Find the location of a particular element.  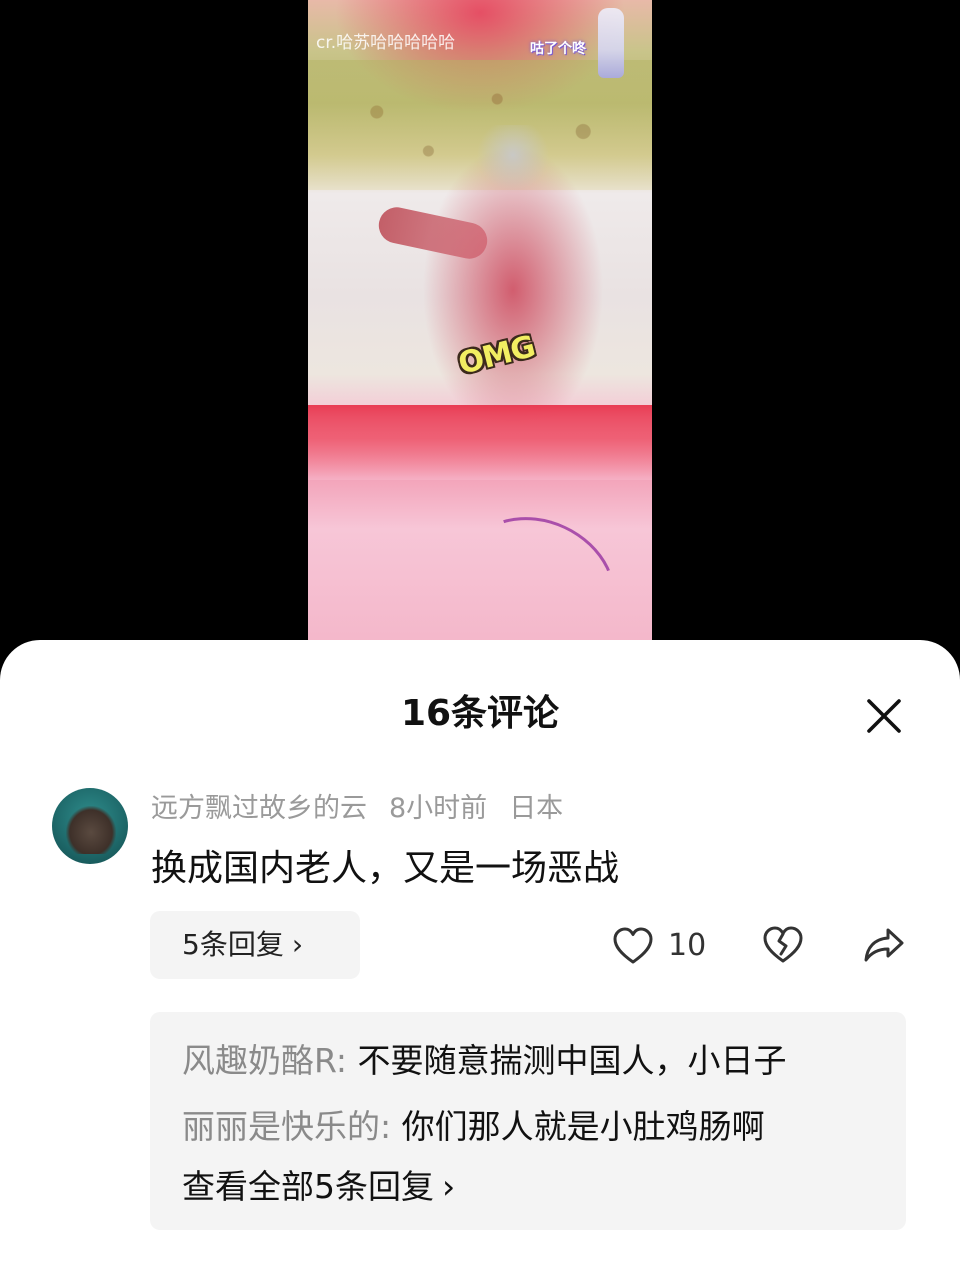

avatar is located at coordinates (90, 826).